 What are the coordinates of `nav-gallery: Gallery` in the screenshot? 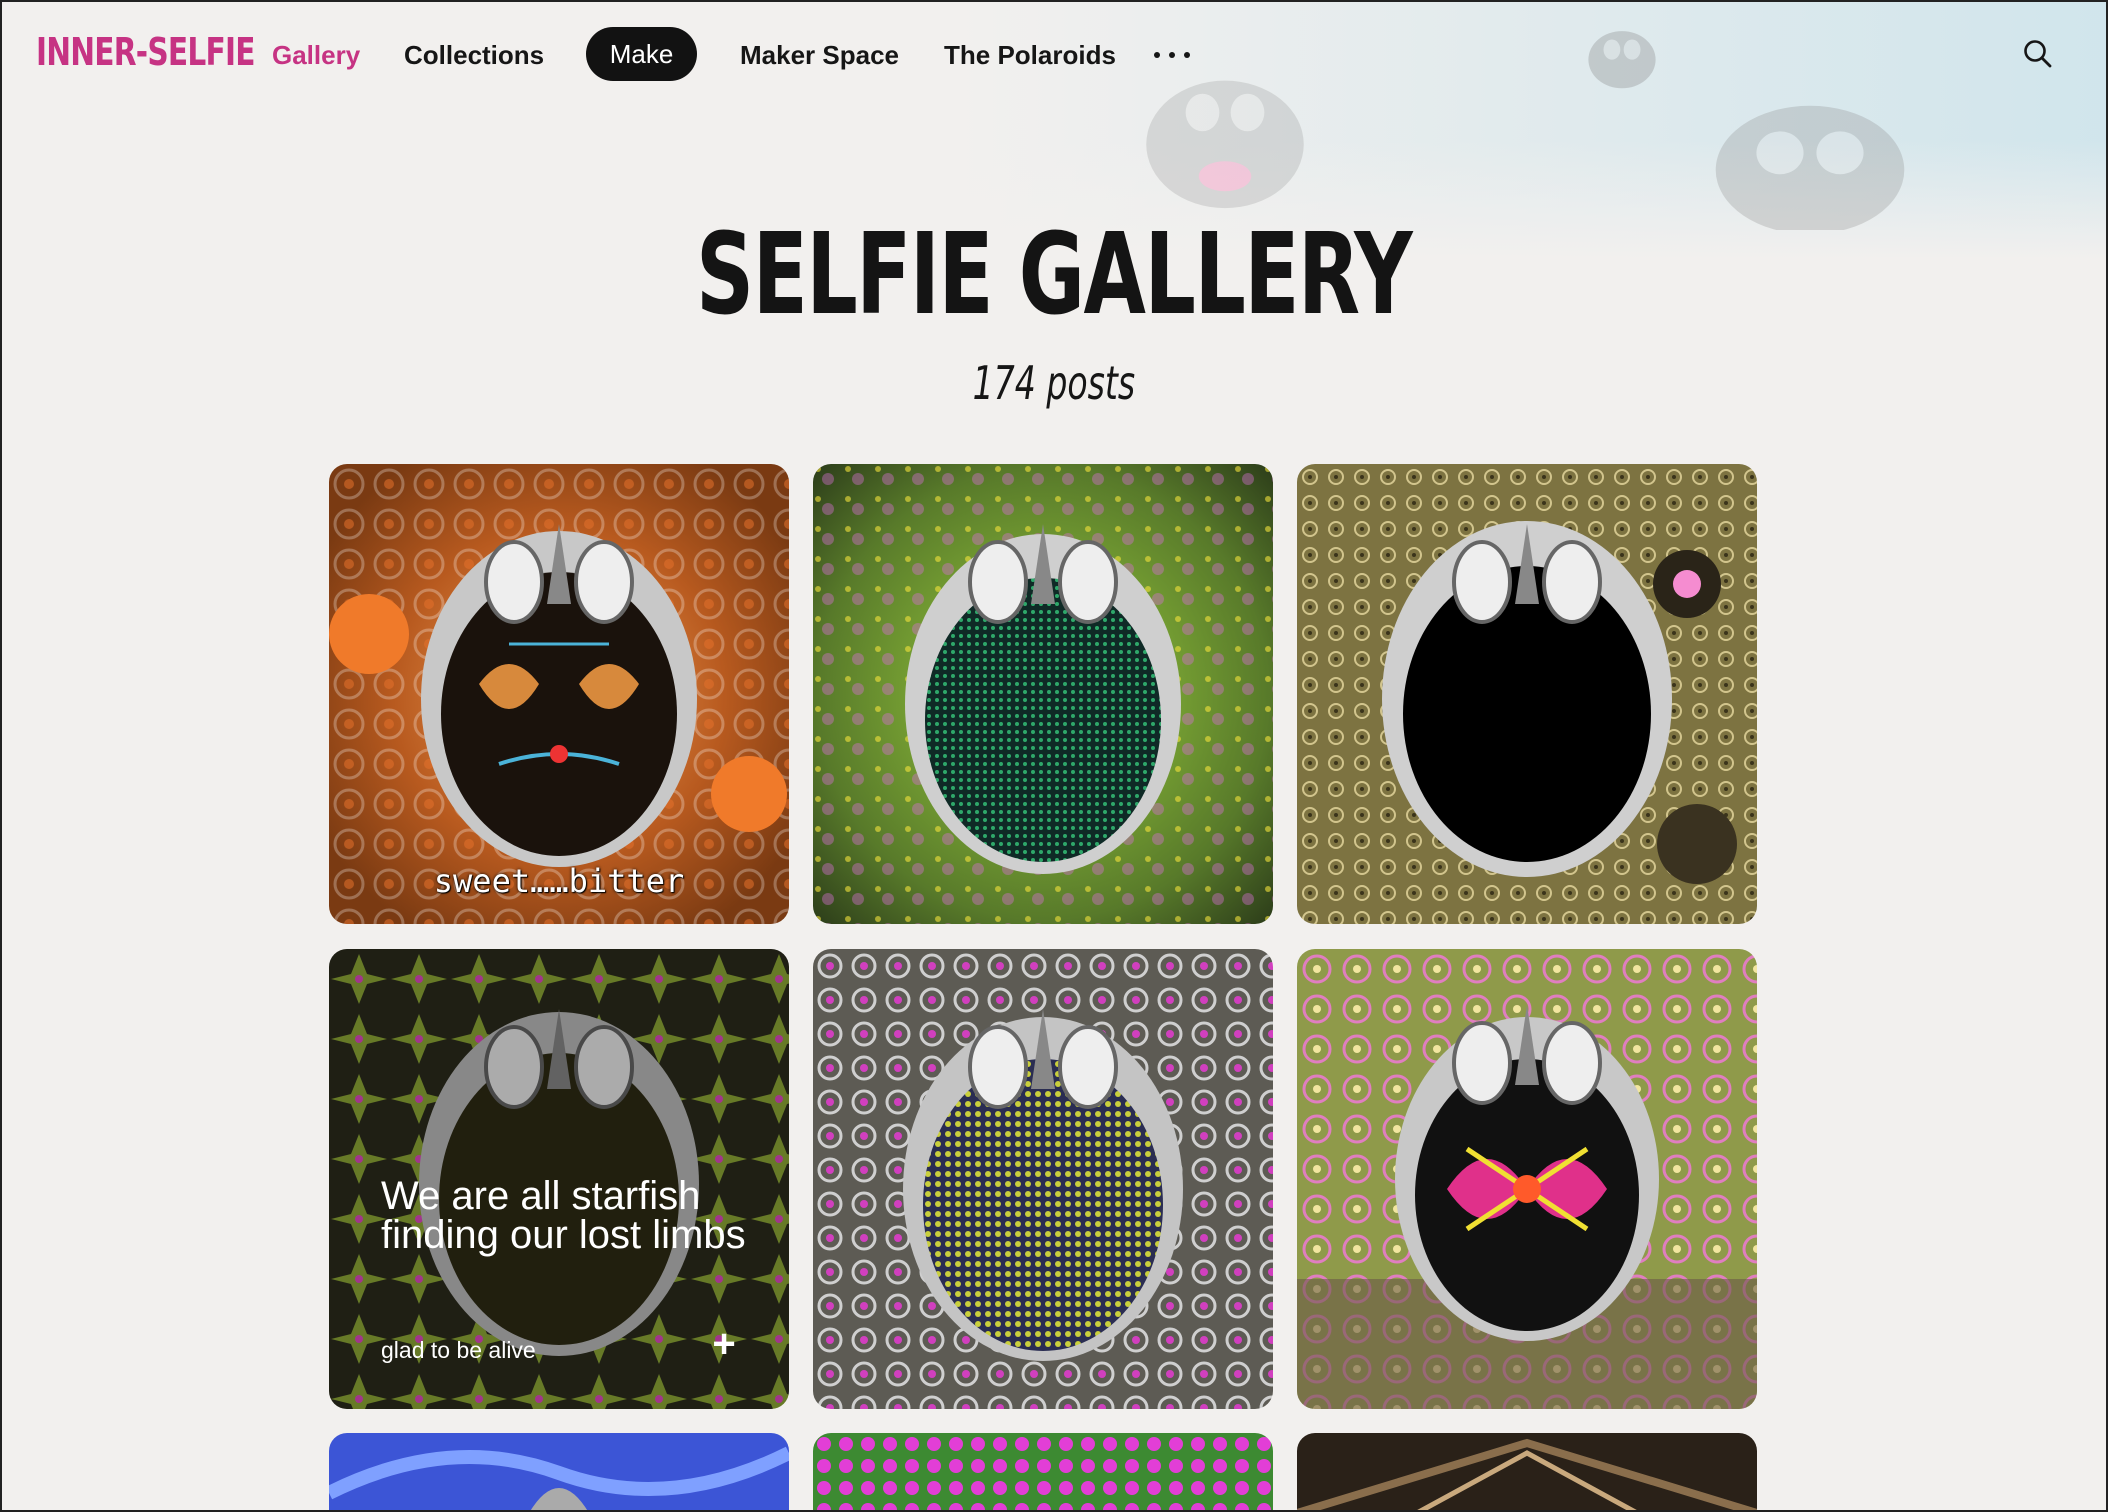 It's located at (316, 55).